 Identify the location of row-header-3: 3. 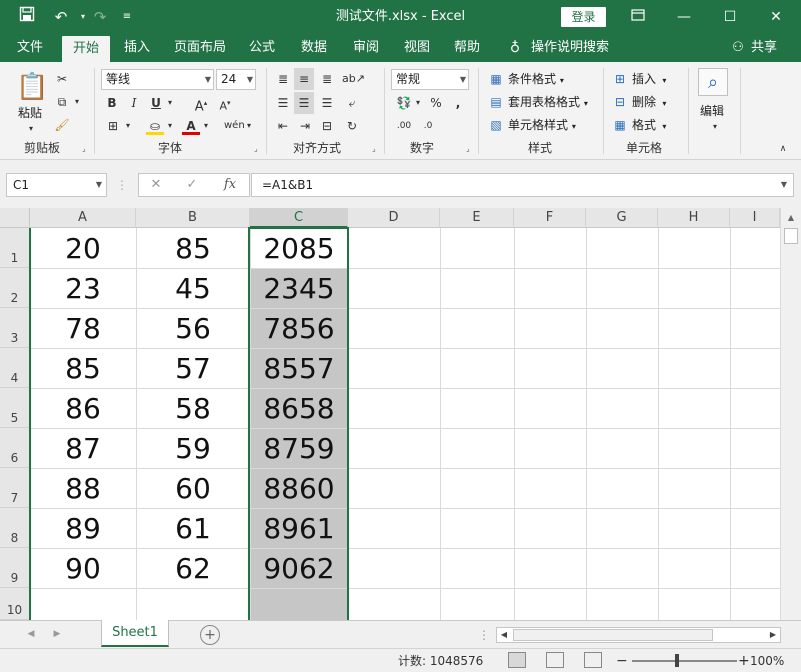
(15, 328).